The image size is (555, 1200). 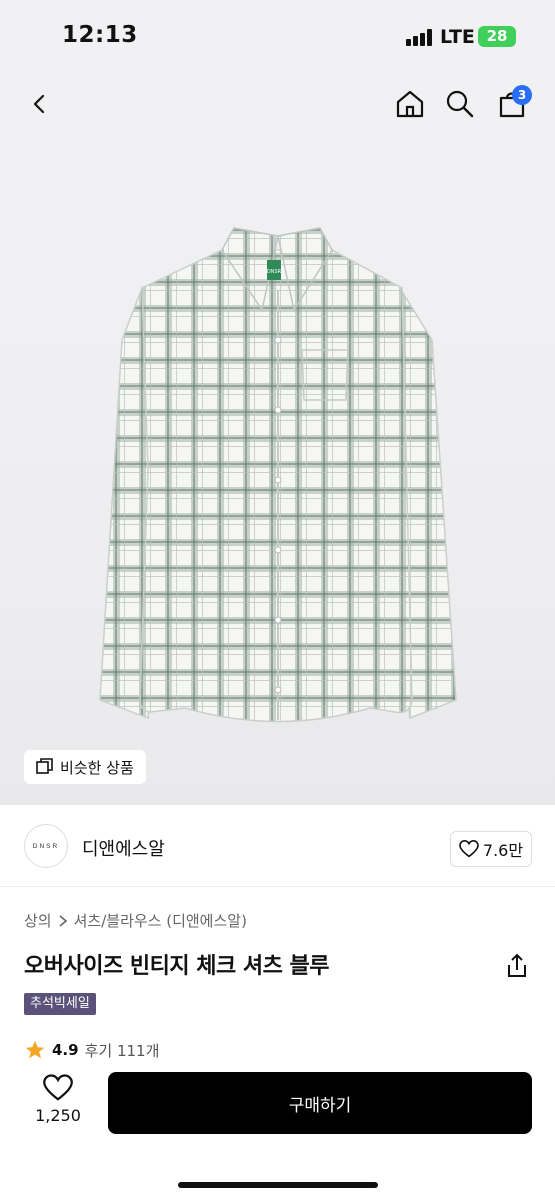 I want to click on search-button, so click(x=460, y=104).